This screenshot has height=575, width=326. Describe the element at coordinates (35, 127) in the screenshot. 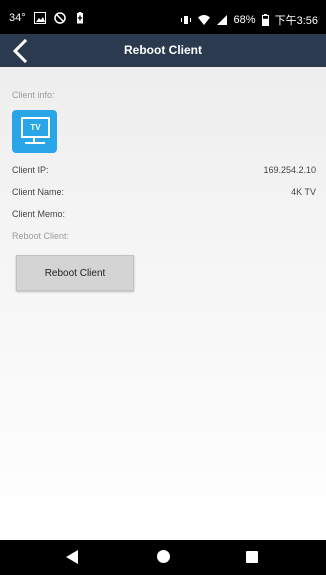

I see `tv-screen-icon: TV` at that location.